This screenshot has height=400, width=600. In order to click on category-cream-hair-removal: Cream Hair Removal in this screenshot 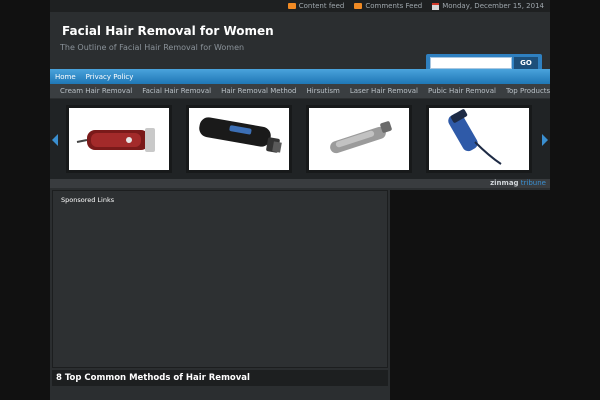, I will do `click(96, 91)`.